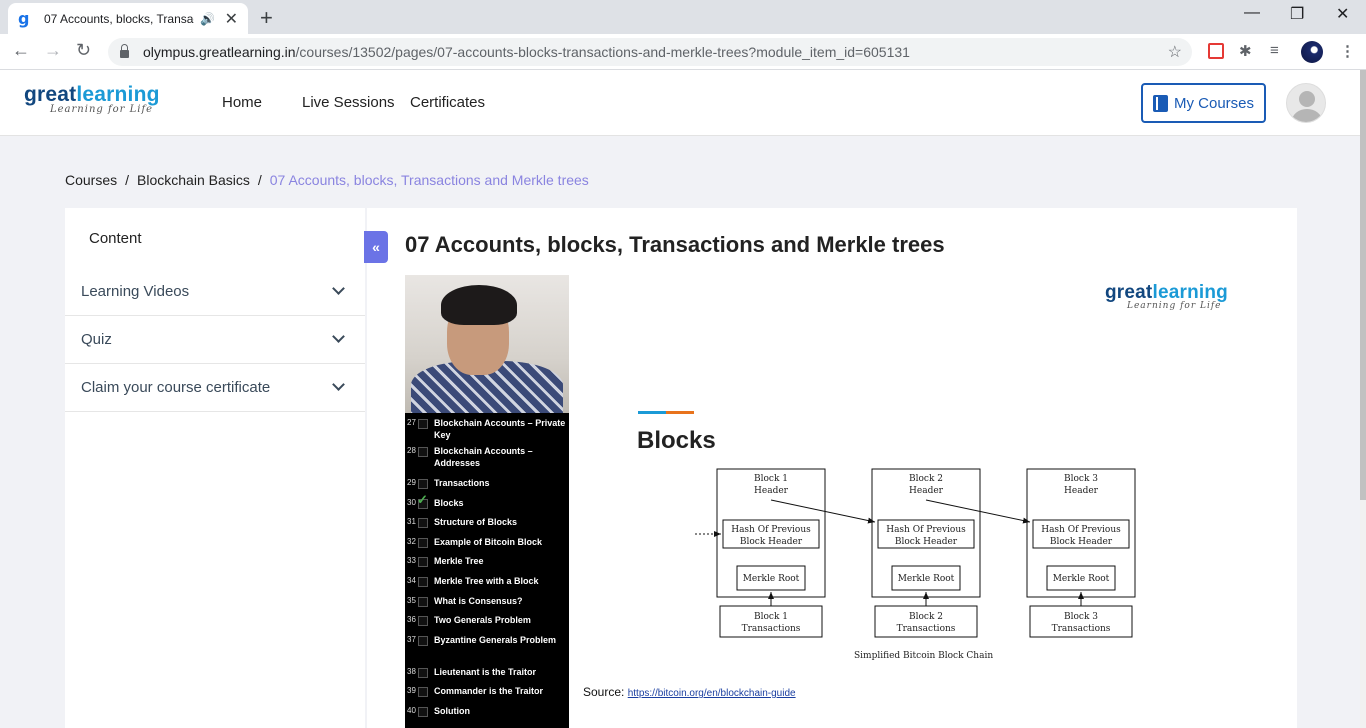 The width and height of the screenshot is (1366, 728). Describe the element at coordinates (348, 102) in the screenshot. I see `nav-live-sessions: Live Sessions` at that location.